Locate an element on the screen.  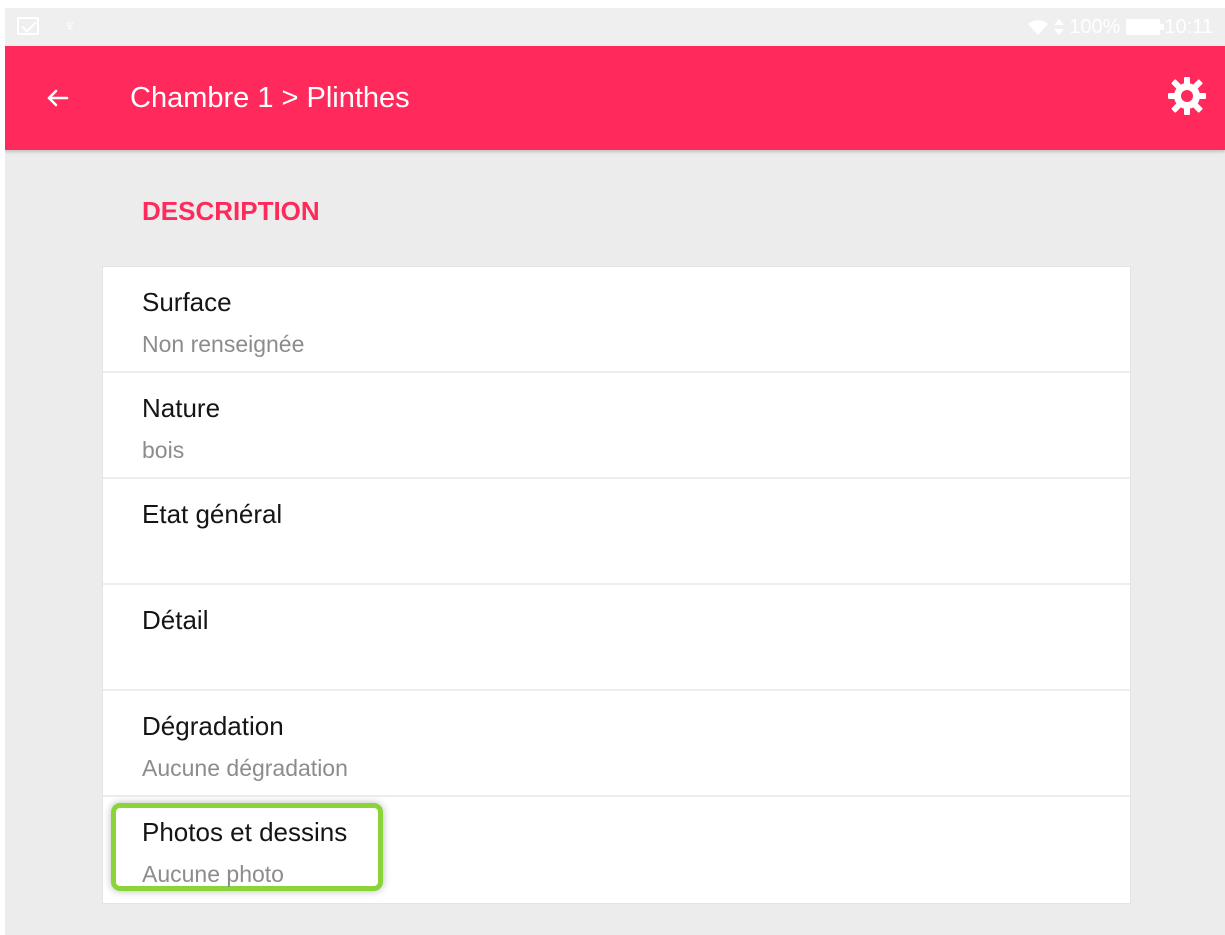
data-arrows-icon is located at coordinates (1059, 27).